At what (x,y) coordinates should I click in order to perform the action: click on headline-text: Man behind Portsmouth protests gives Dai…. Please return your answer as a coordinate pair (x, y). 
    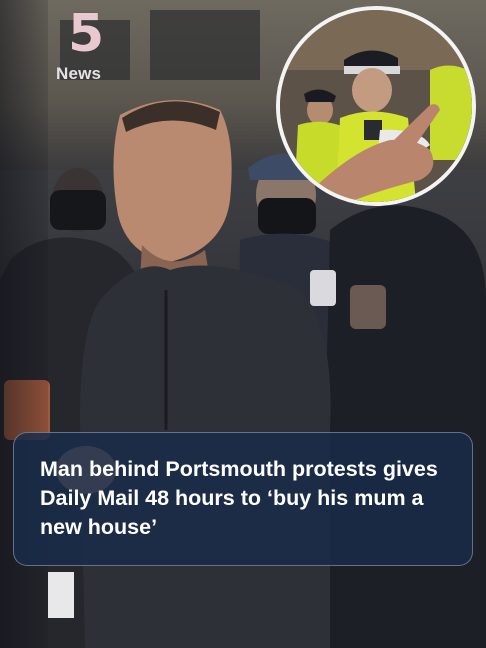
    Looking at the image, I should click on (239, 498).